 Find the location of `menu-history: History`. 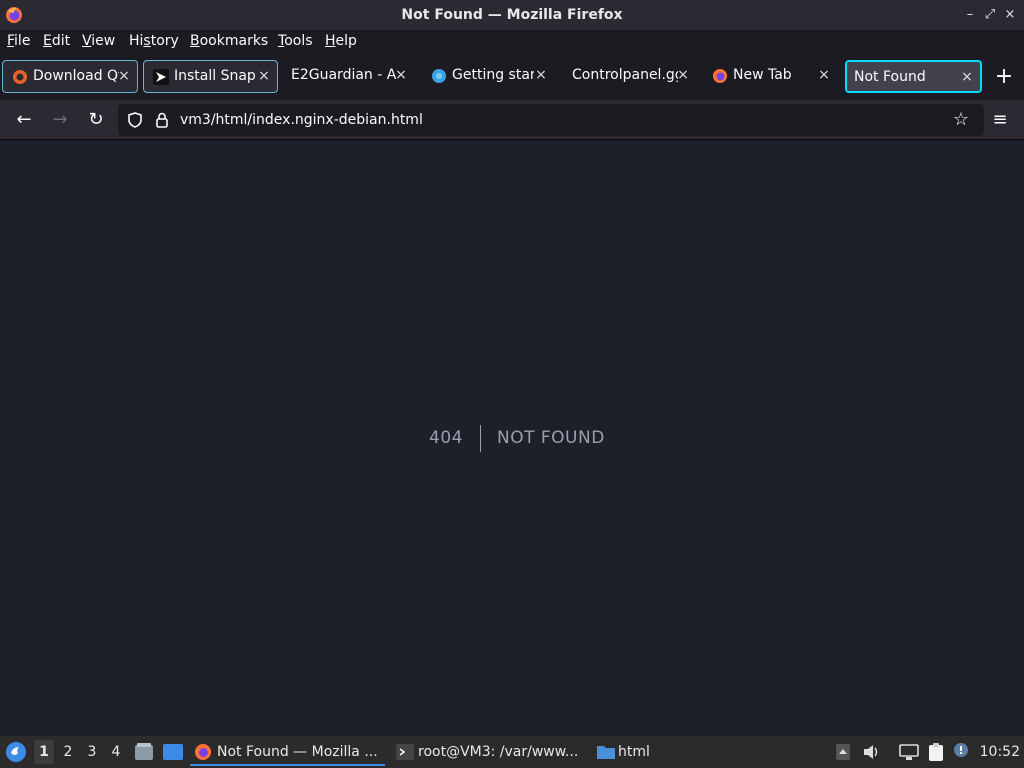

menu-history: History is located at coordinates (154, 42).